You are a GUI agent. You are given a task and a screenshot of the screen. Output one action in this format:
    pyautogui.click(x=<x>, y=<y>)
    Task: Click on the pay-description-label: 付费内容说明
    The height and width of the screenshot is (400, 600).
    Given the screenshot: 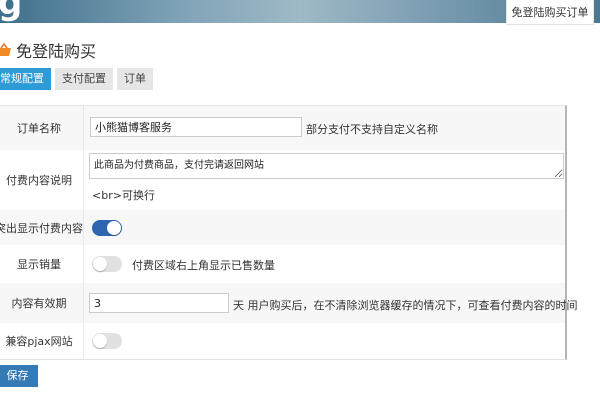 What is the action you would take?
    pyautogui.click(x=42, y=180)
    